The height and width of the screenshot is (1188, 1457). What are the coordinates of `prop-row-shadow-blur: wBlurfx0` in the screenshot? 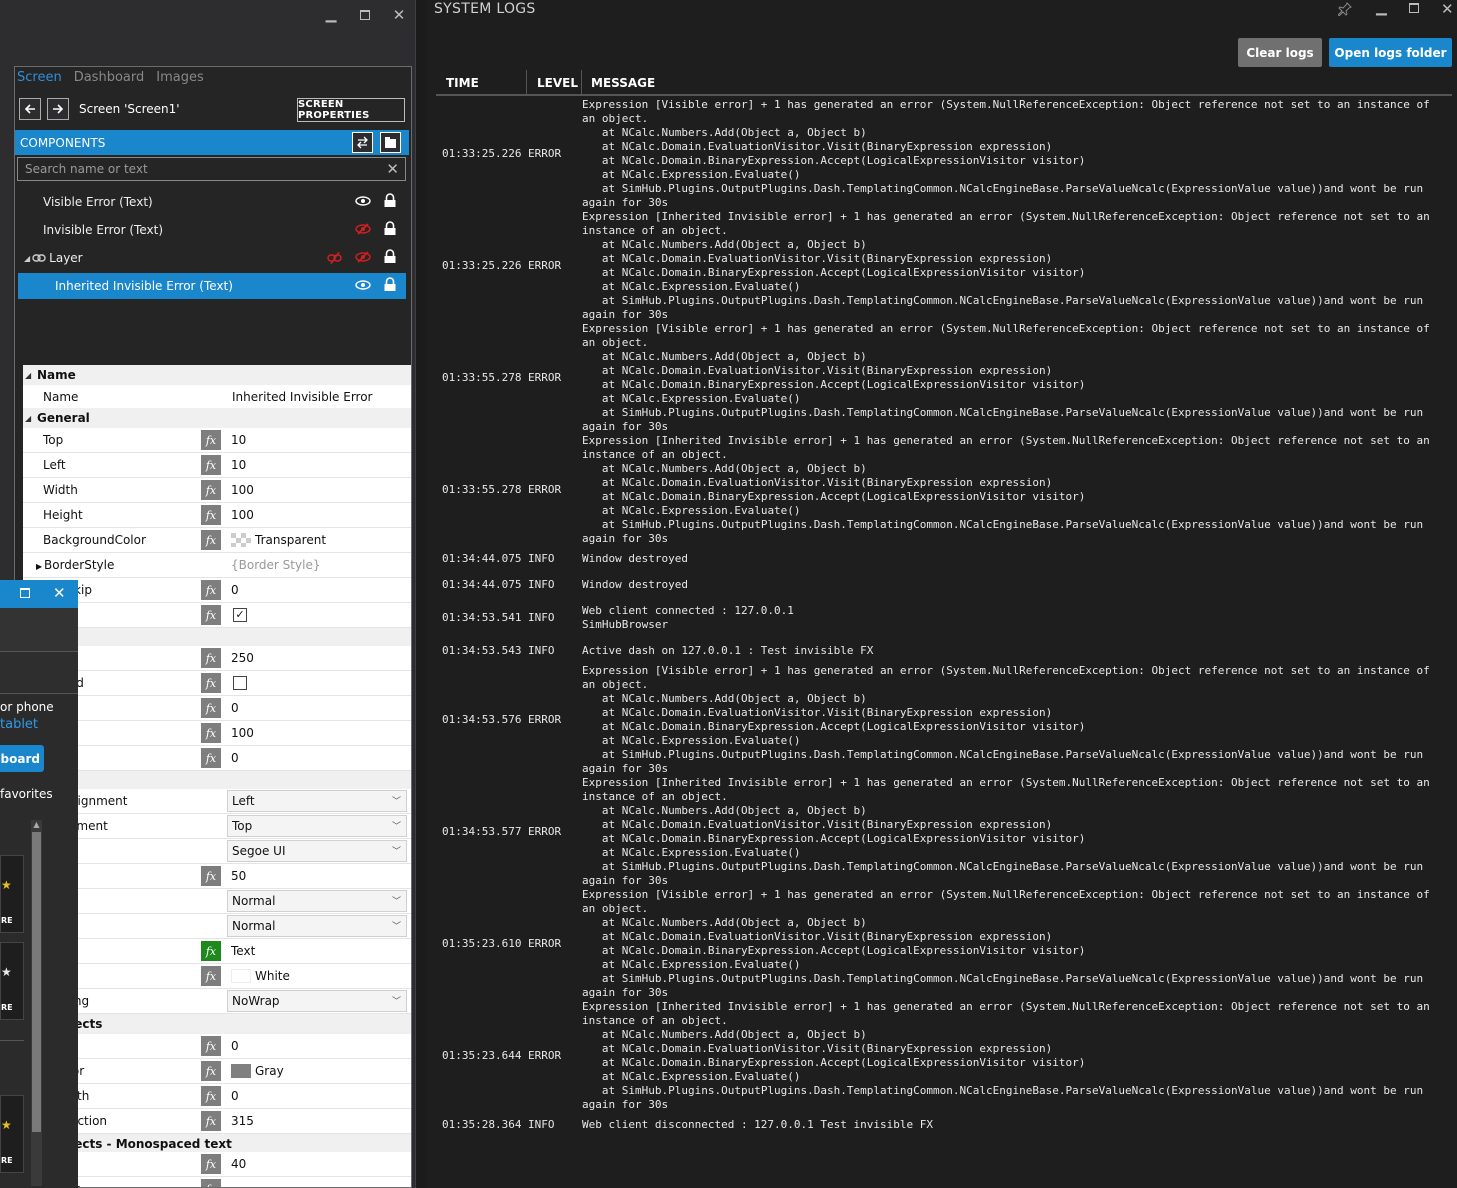 It's located at (217, 1046).